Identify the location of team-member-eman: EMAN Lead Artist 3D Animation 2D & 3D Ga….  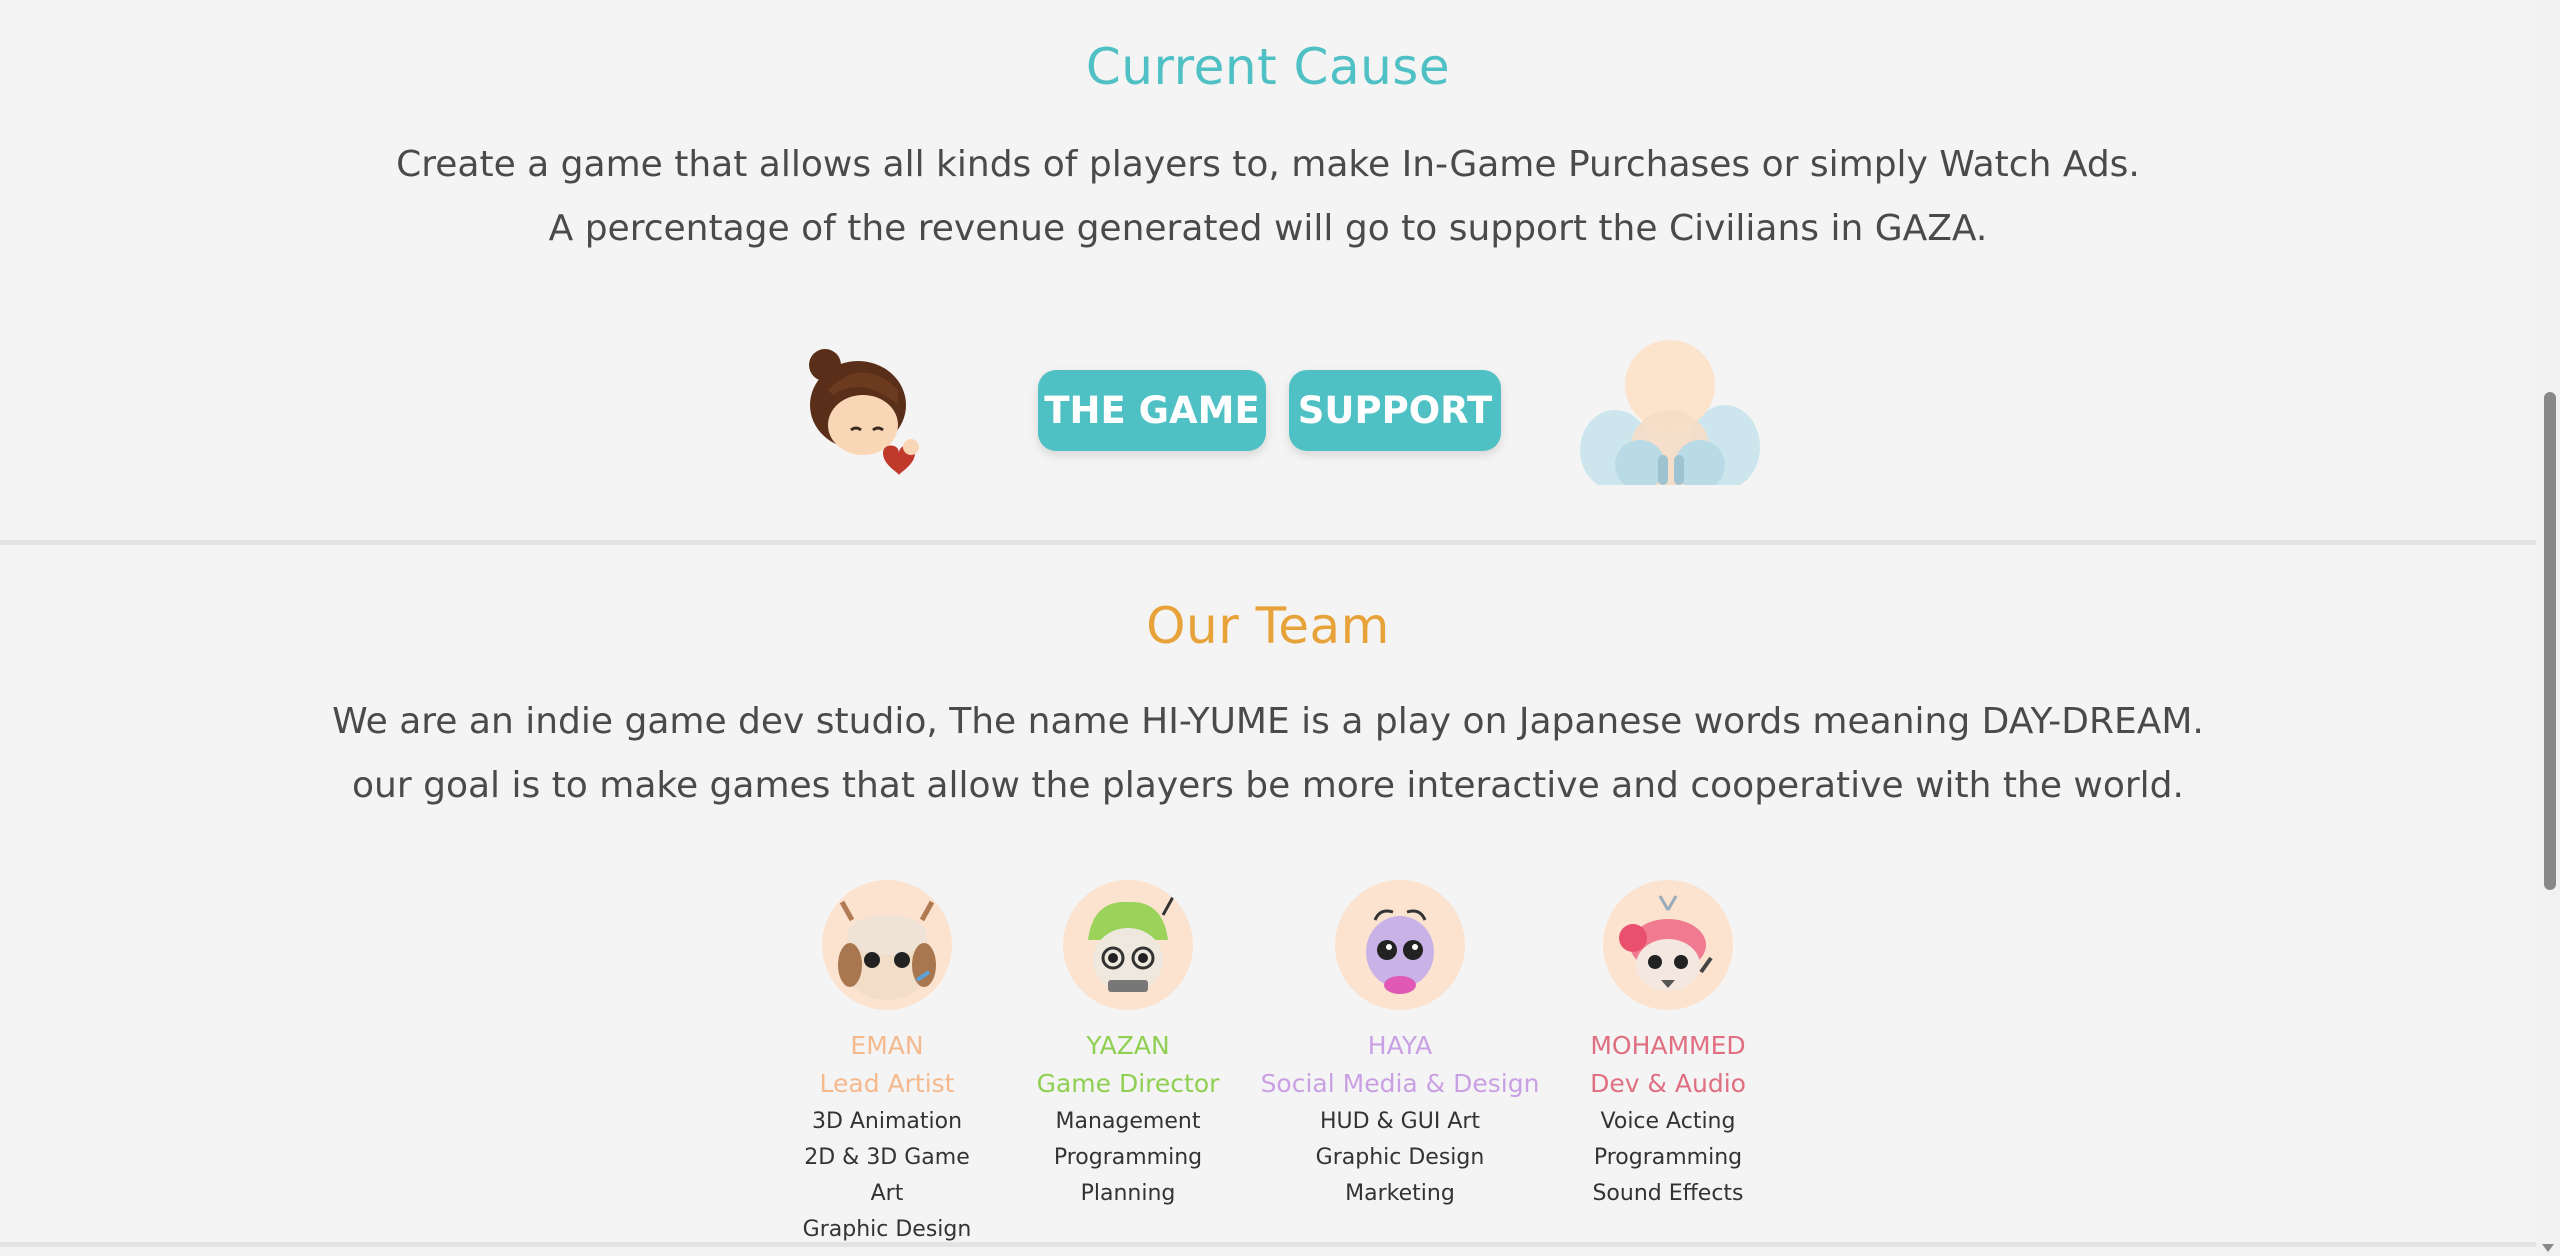
(887, 1064).